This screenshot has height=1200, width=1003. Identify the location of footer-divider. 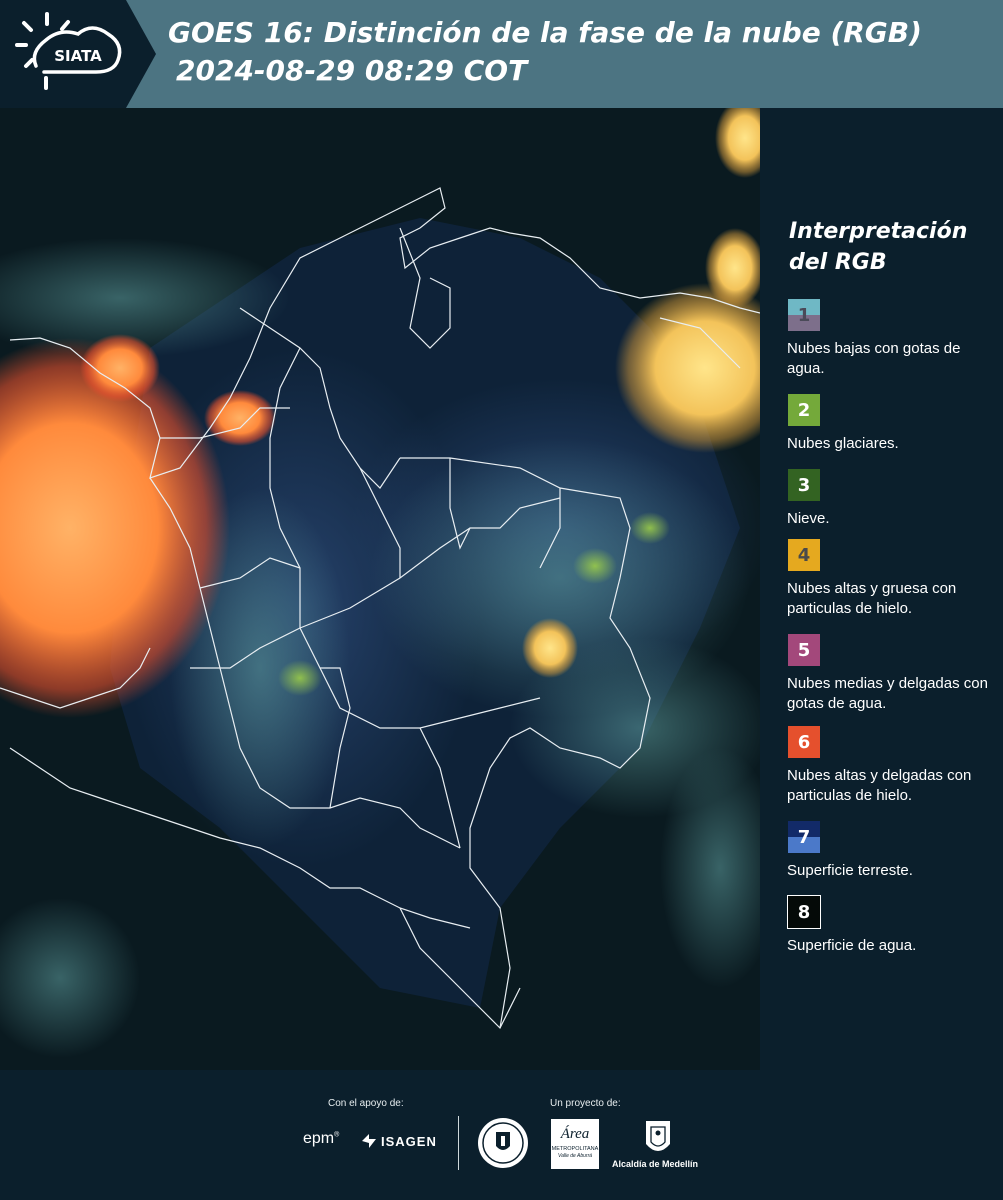
(458, 1143).